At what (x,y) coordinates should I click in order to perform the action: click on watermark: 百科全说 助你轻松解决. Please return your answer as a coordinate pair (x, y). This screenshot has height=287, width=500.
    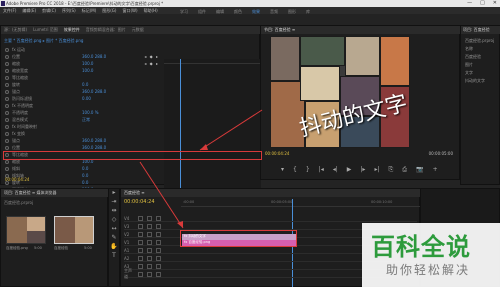
    Looking at the image, I should click on (431, 255).